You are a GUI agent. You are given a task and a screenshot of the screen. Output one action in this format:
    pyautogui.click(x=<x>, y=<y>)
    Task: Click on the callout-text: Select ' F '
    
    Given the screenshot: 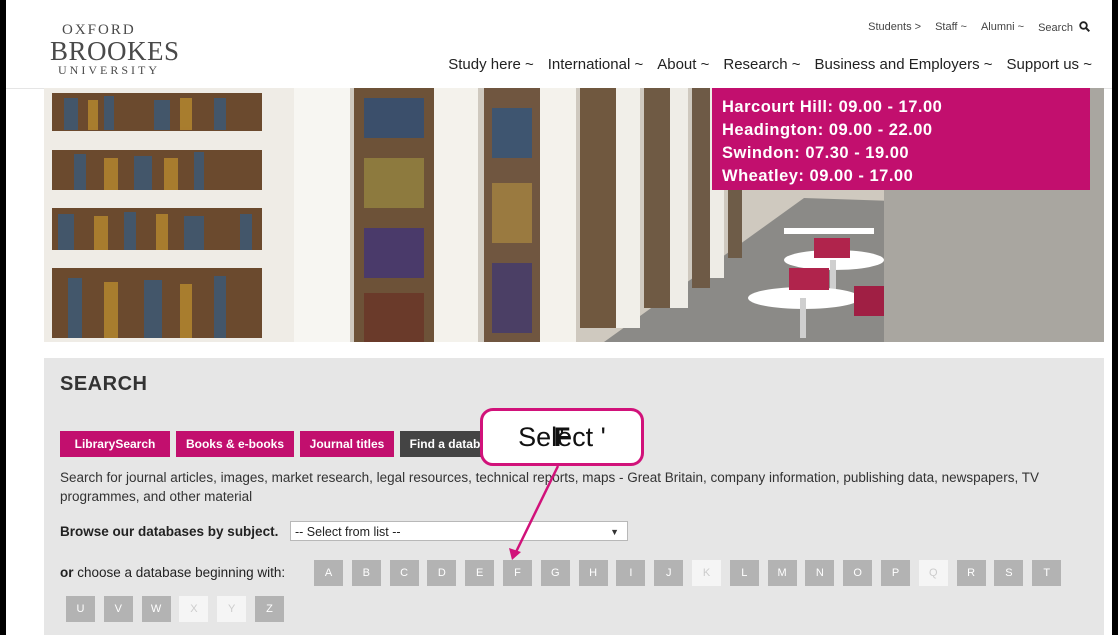 What is the action you would take?
    pyautogui.click(x=562, y=437)
    